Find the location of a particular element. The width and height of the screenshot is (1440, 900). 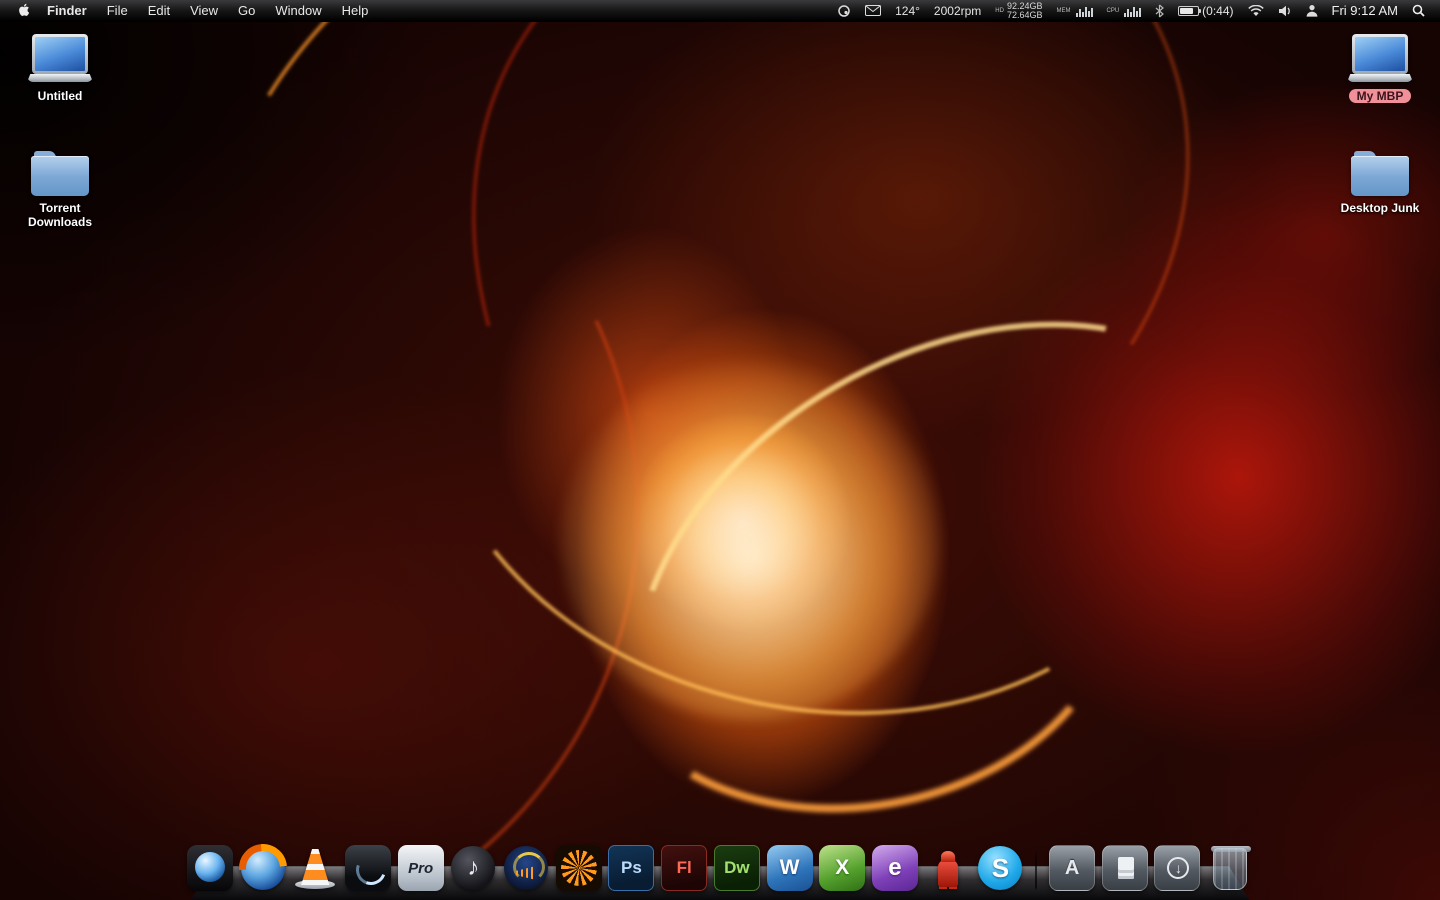

disk-label: HD is located at coordinates (999, 10).